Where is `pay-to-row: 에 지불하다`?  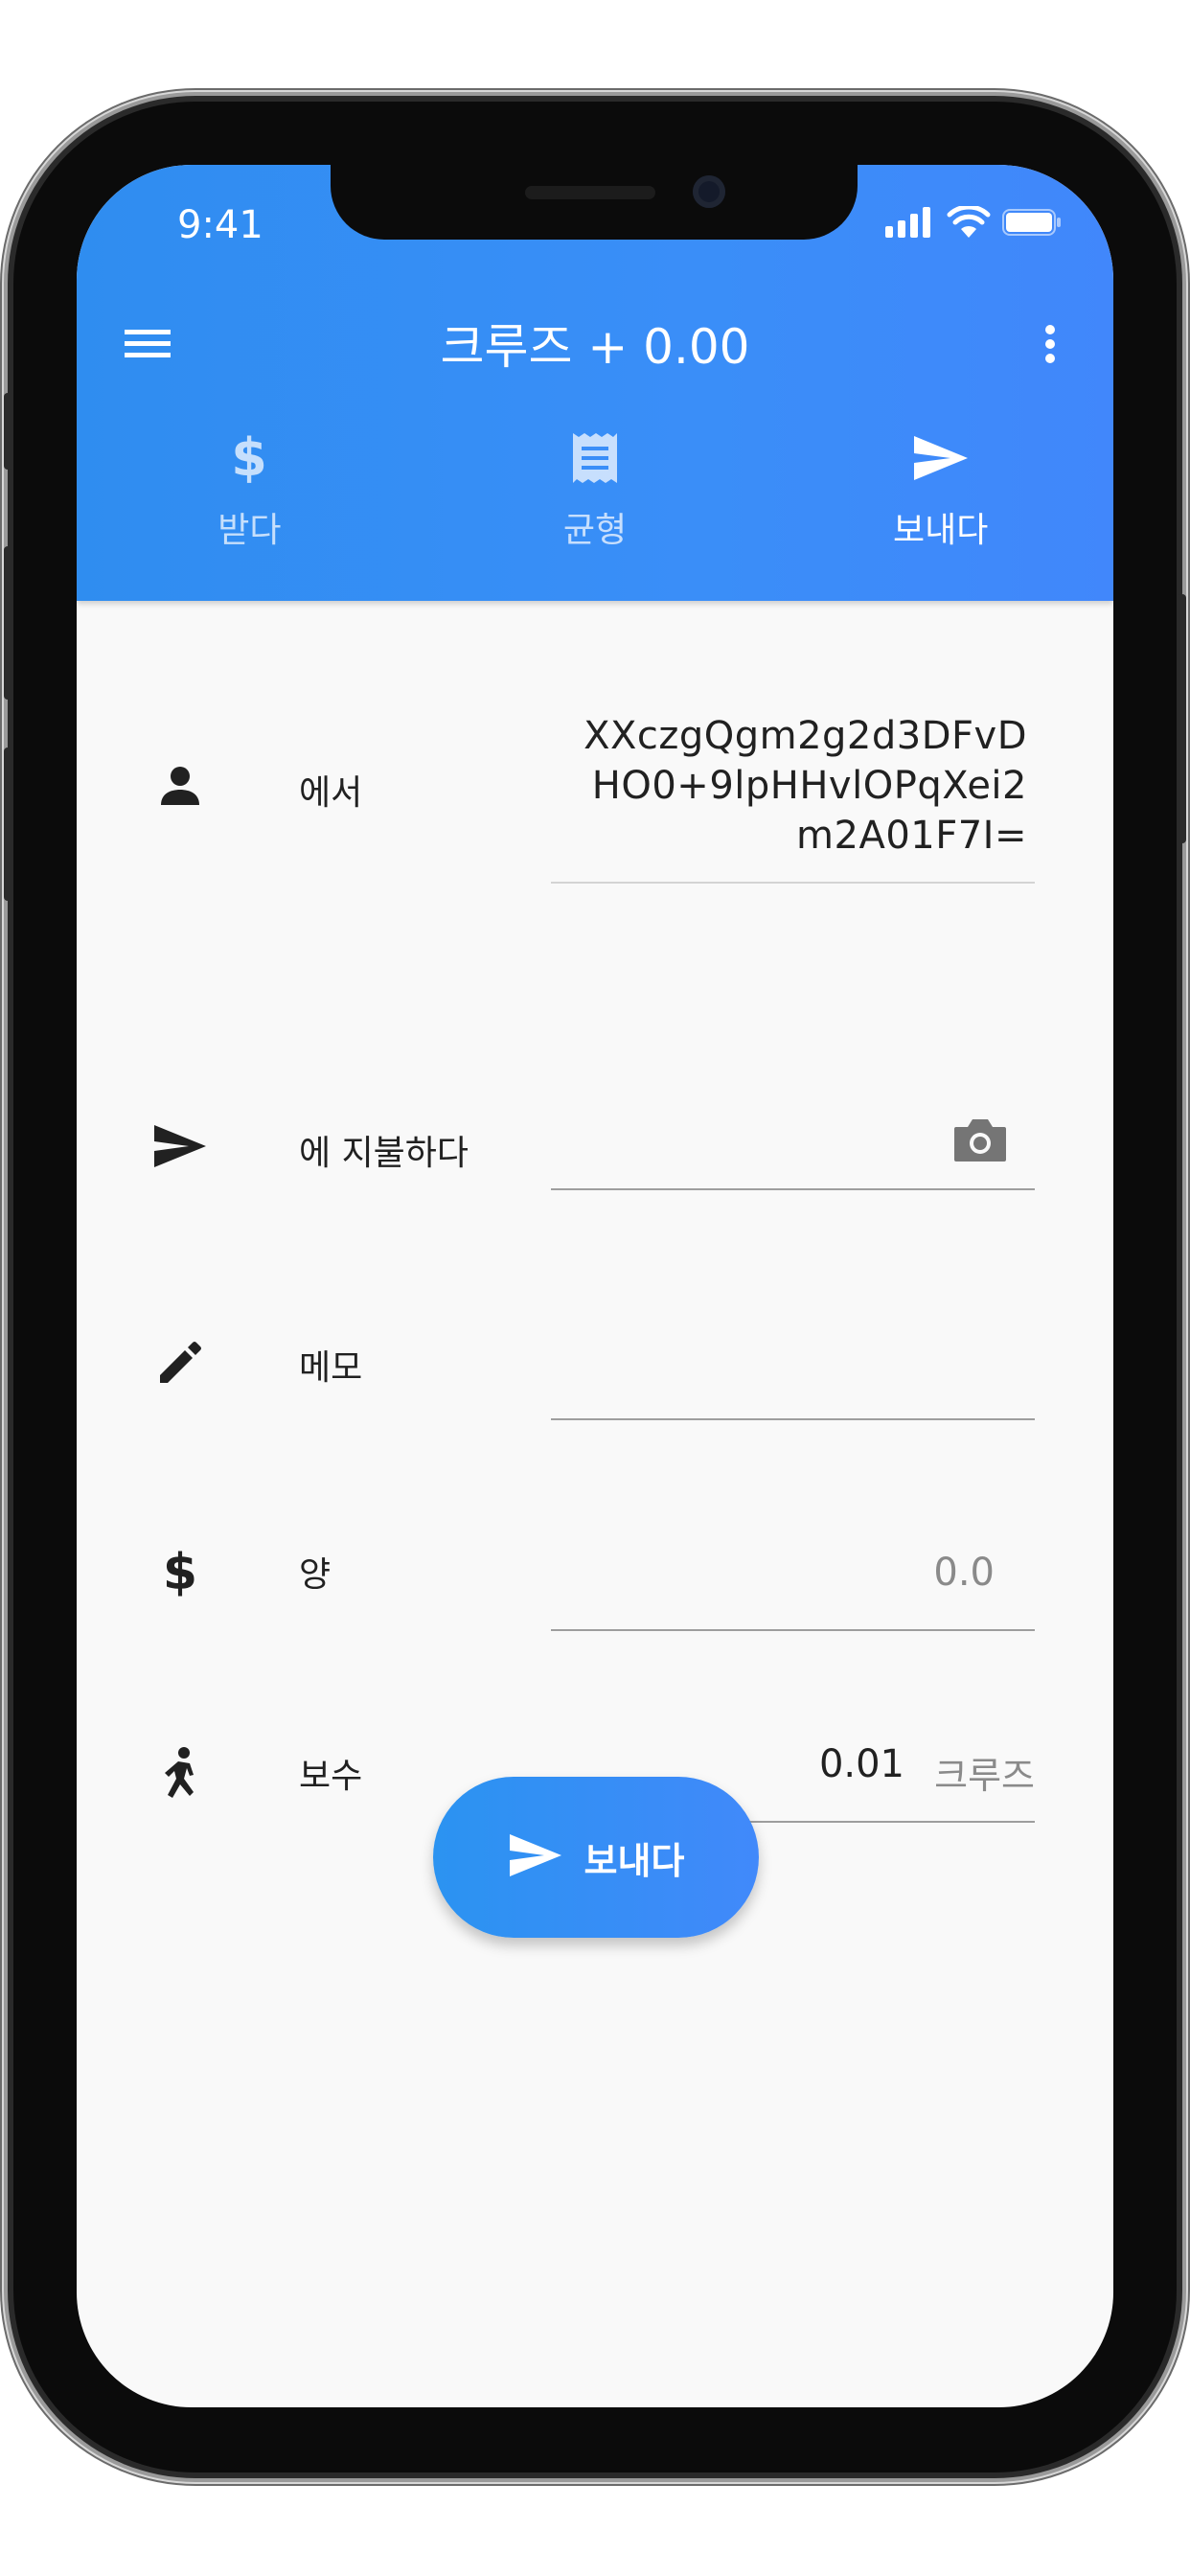 pay-to-row: 에 지불하다 is located at coordinates (595, 1171).